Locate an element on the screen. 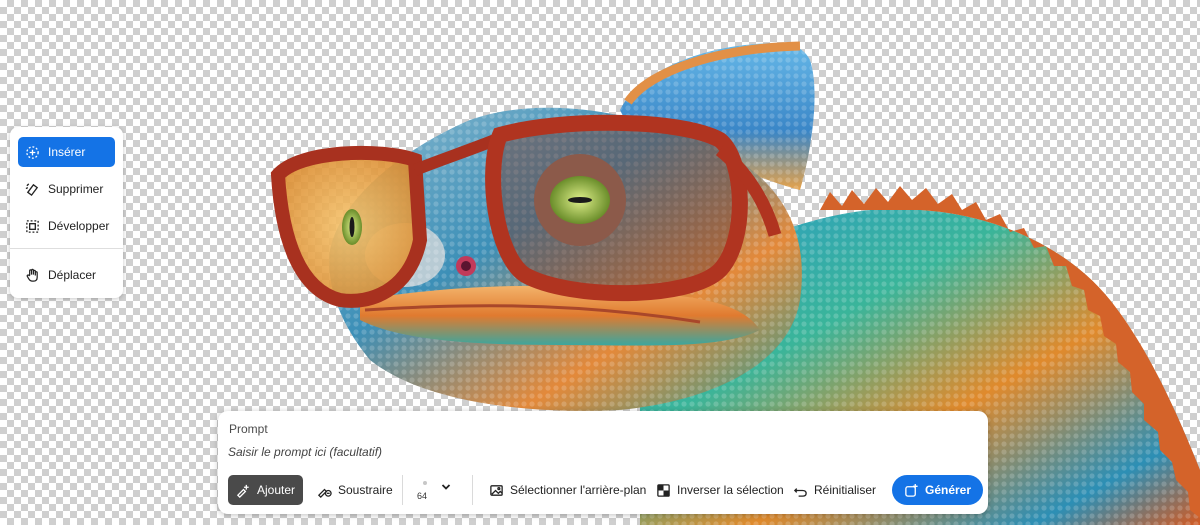 The width and height of the screenshot is (1200, 525). tool-insert-label: Insérer is located at coordinates (67, 152).